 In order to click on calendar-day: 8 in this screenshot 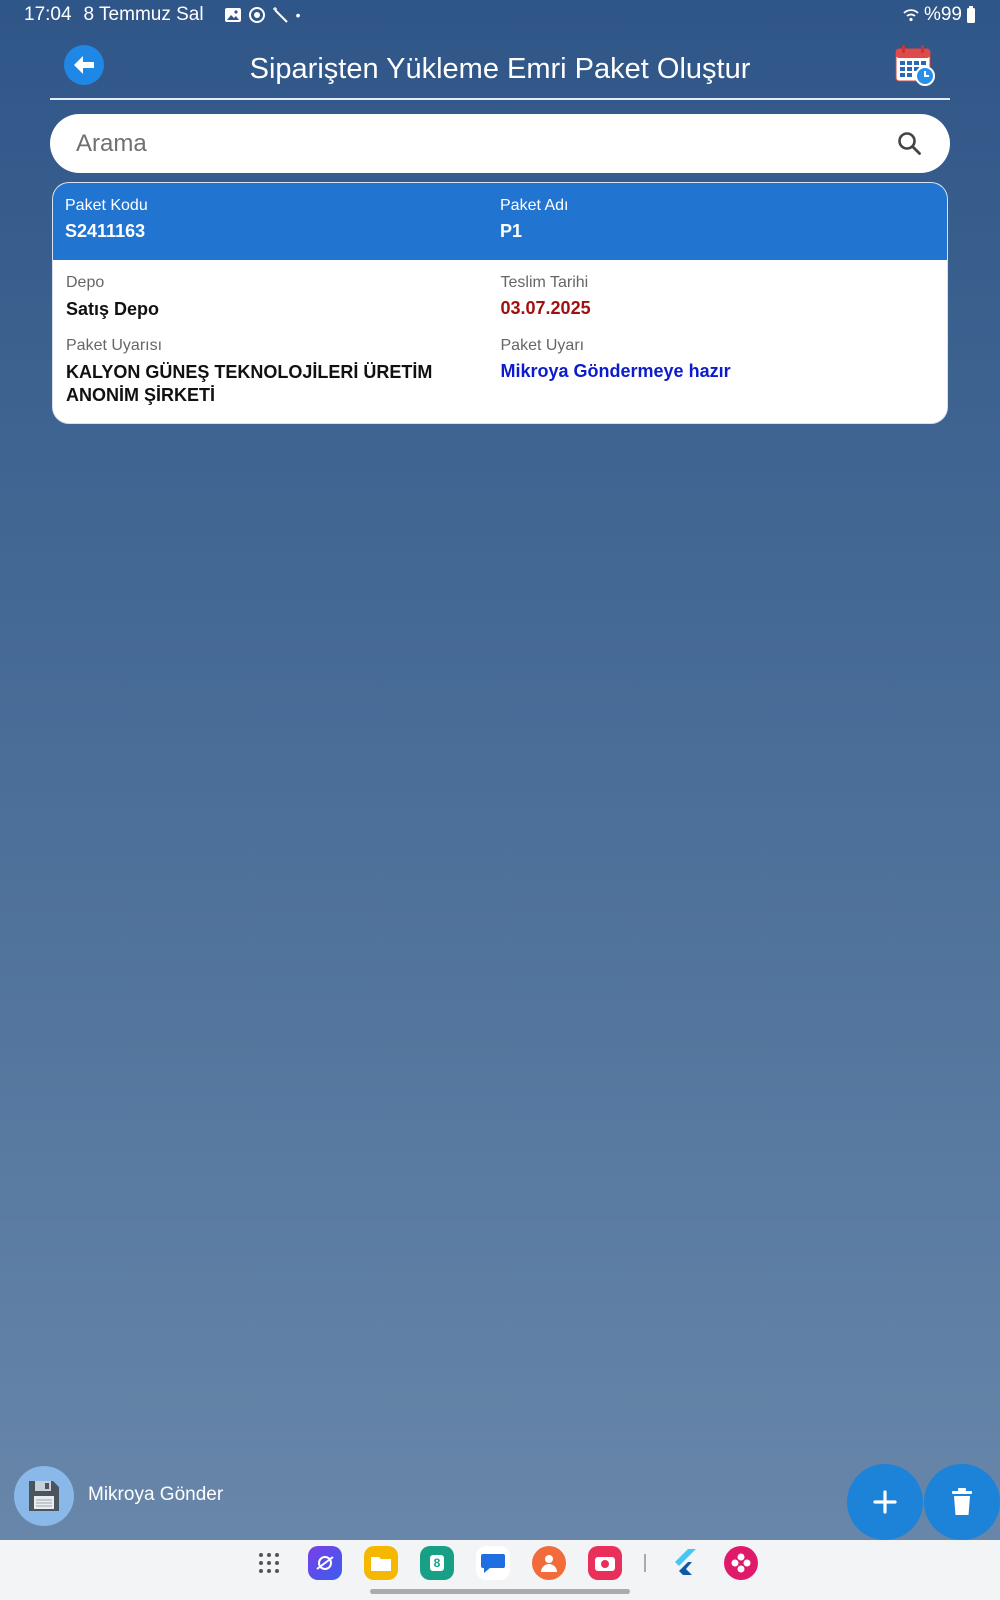, I will do `click(437, 1563)`.